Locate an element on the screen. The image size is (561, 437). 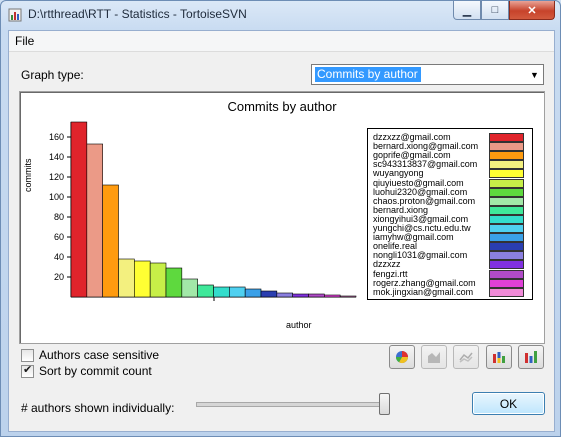
close-icon: ✕ is located at coordinates (532, 10).